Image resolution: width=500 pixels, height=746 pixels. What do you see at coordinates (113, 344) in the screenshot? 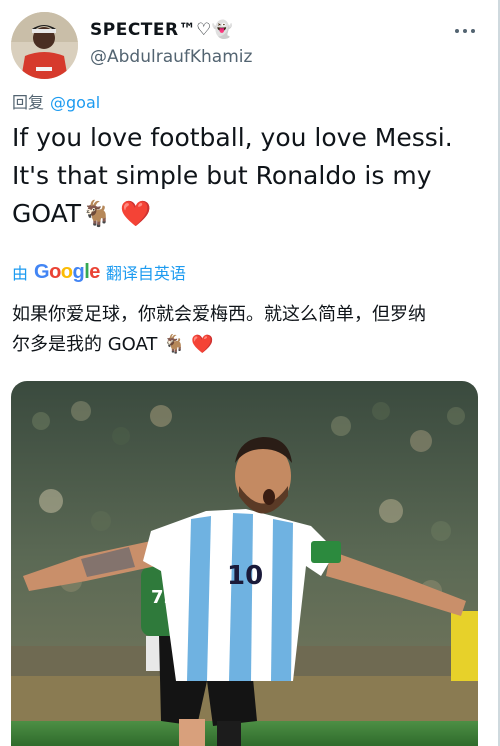
I see `translated-text-line-2: 尔多是我的 GOAT 🐐 ❤️` at bounding box center [113, 344].